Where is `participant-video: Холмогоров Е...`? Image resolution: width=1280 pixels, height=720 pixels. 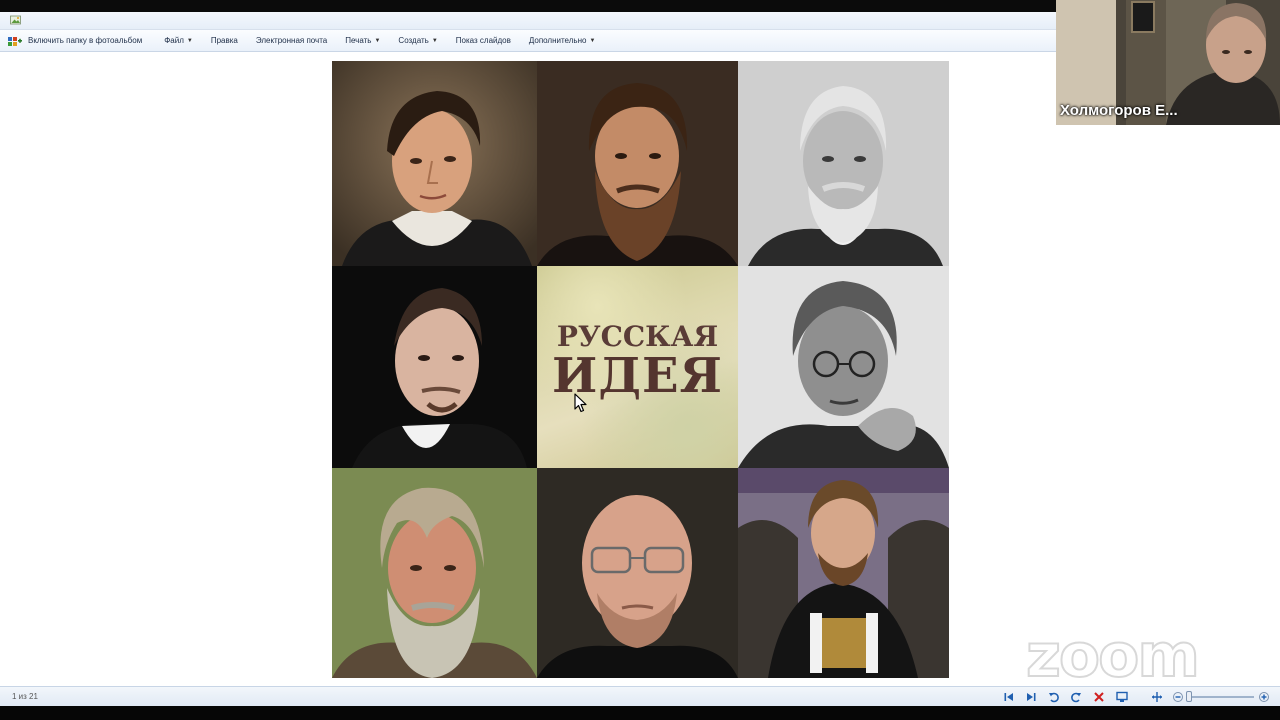
participant-video: Холмогоров Е... is located at coordinates (1168, 62).